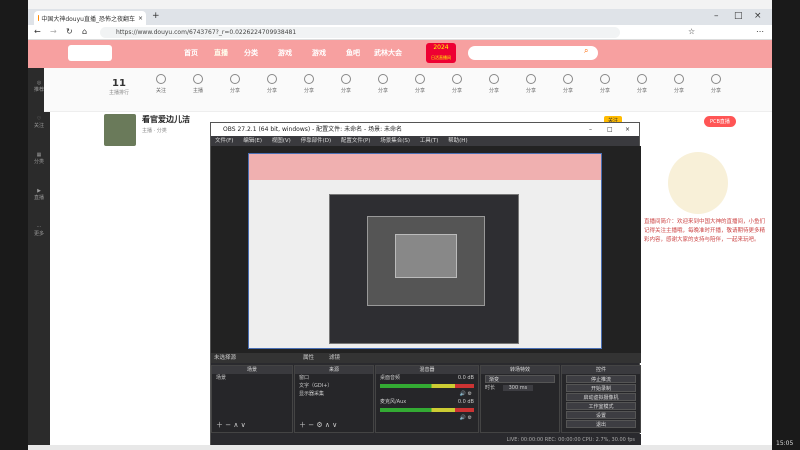 This screenshot has width=800, height=450. Describe the element at coordinates (691, 31) in the screenshot. I see `favorites-icon: ☆` at that location.